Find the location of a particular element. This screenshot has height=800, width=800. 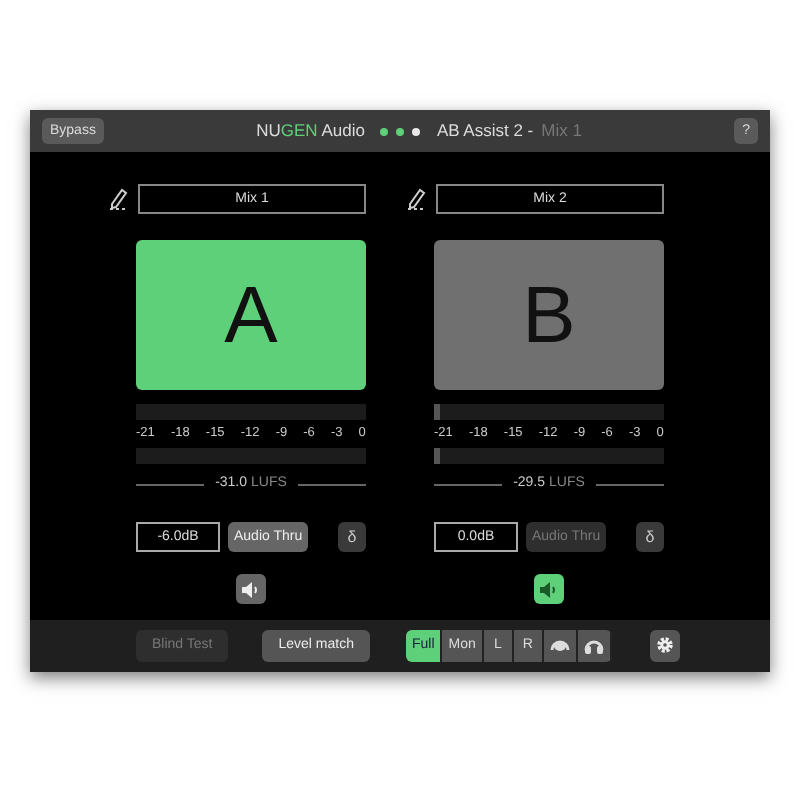

settings-button is located at coordinates (664, 646).